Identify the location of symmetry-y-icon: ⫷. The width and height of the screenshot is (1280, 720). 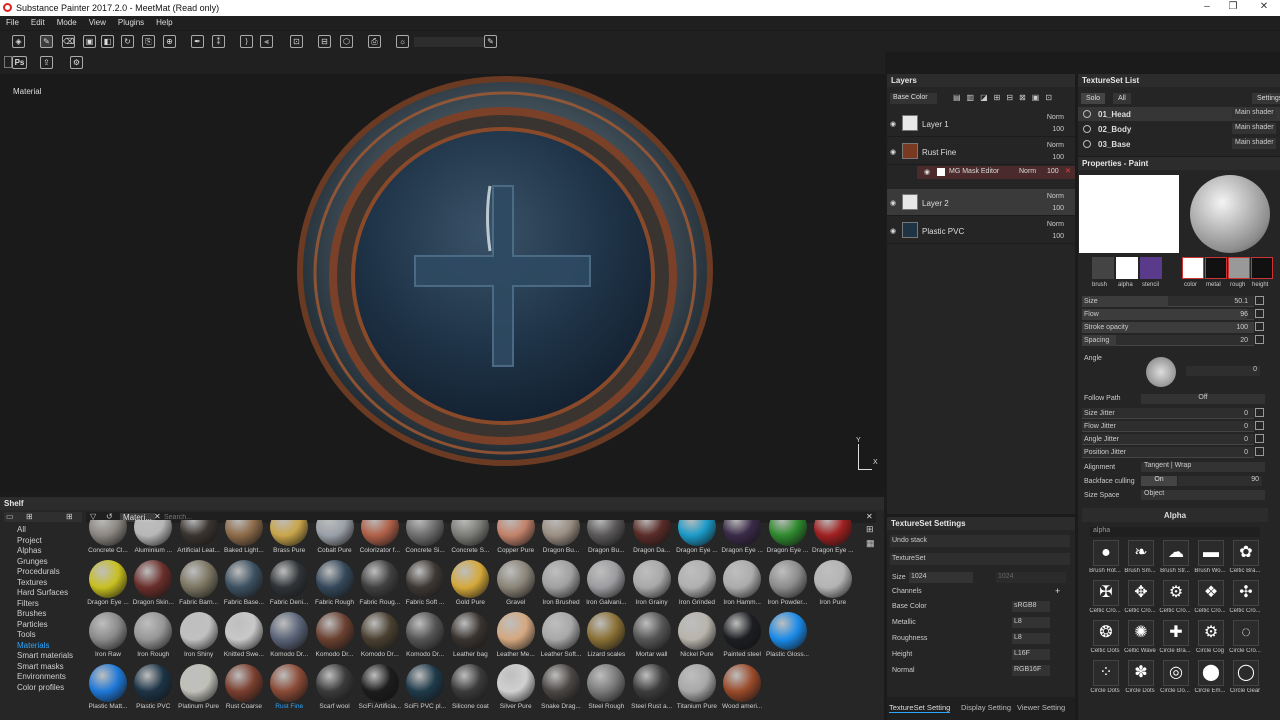
(266, 41).